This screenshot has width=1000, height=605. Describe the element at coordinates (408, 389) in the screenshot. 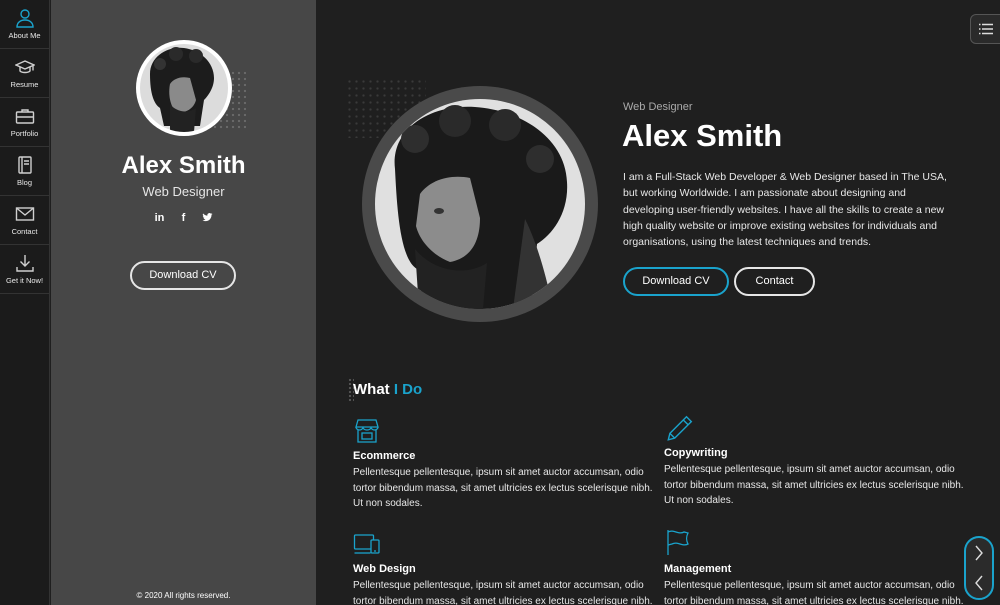

I see `section-title-accent: I Do` at that location.